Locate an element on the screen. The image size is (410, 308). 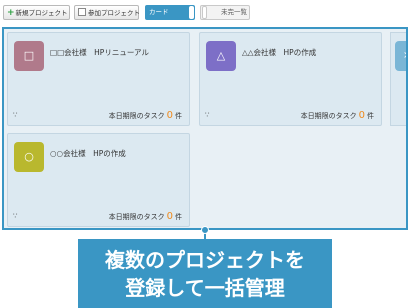
card-view-toggle: カード is located at coordinates (170, 12).